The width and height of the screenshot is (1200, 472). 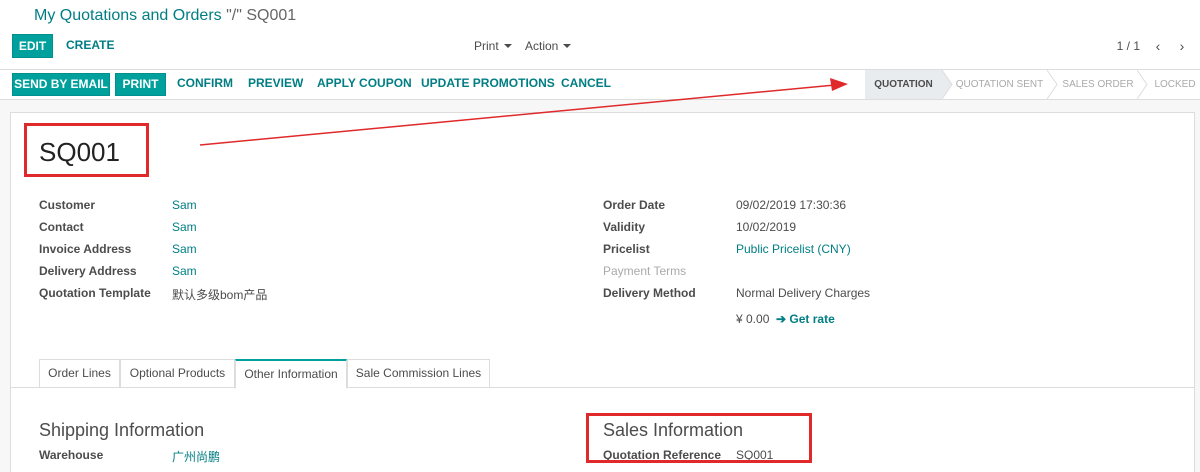 What do you see at coordinates (766, 227) in the screenshot?
I see `validity-value: 10/02/2019` at bounding box center [766, 227].